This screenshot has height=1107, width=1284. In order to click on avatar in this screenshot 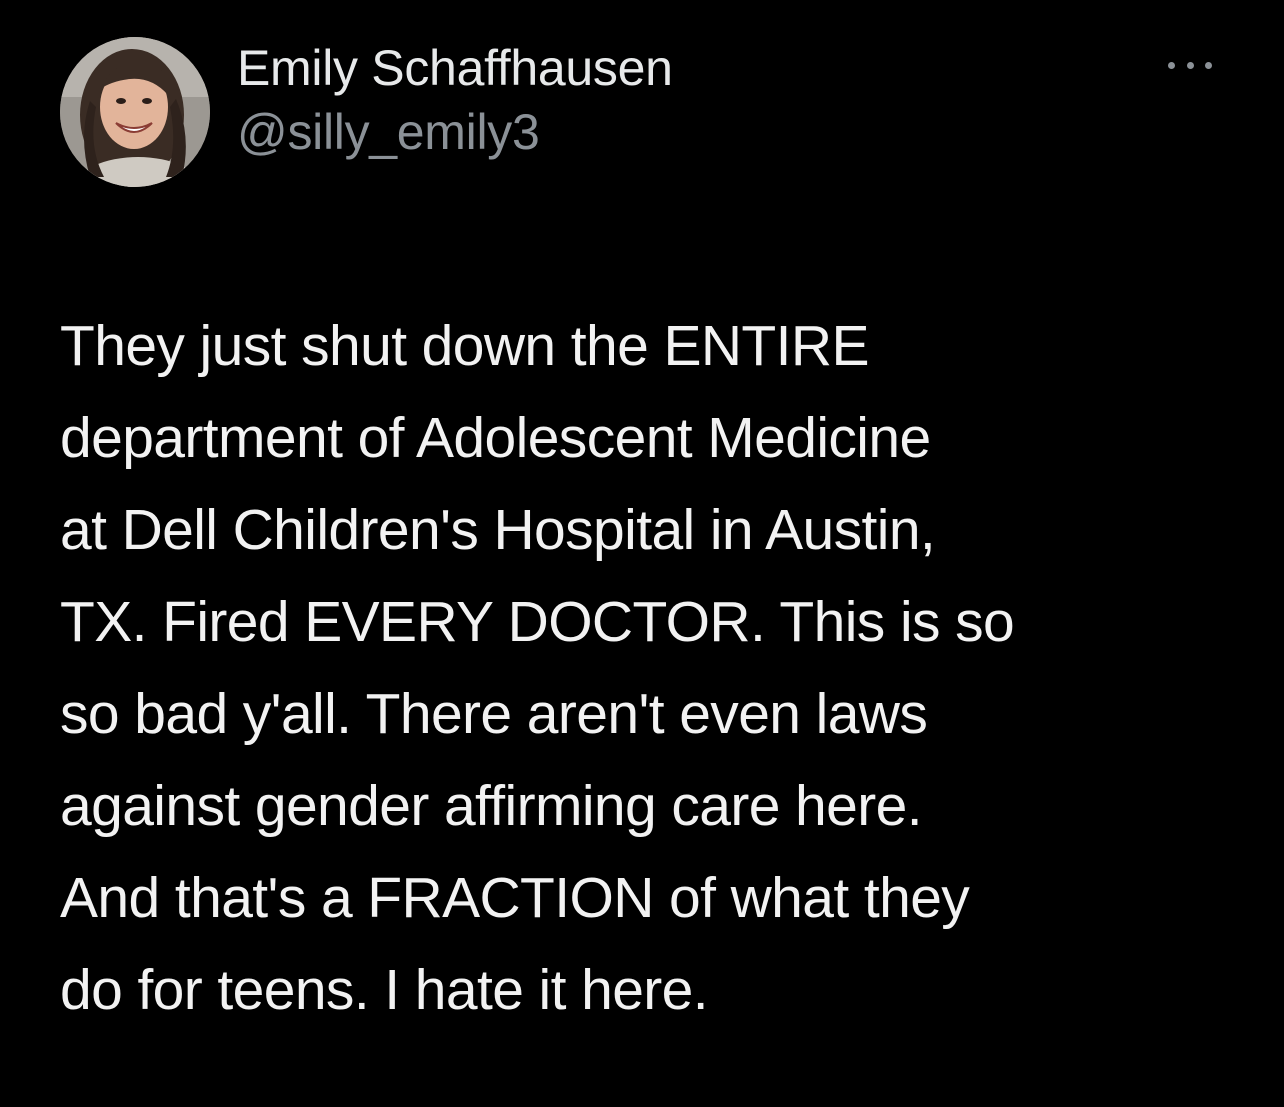, I will do `click(135, 112)`.